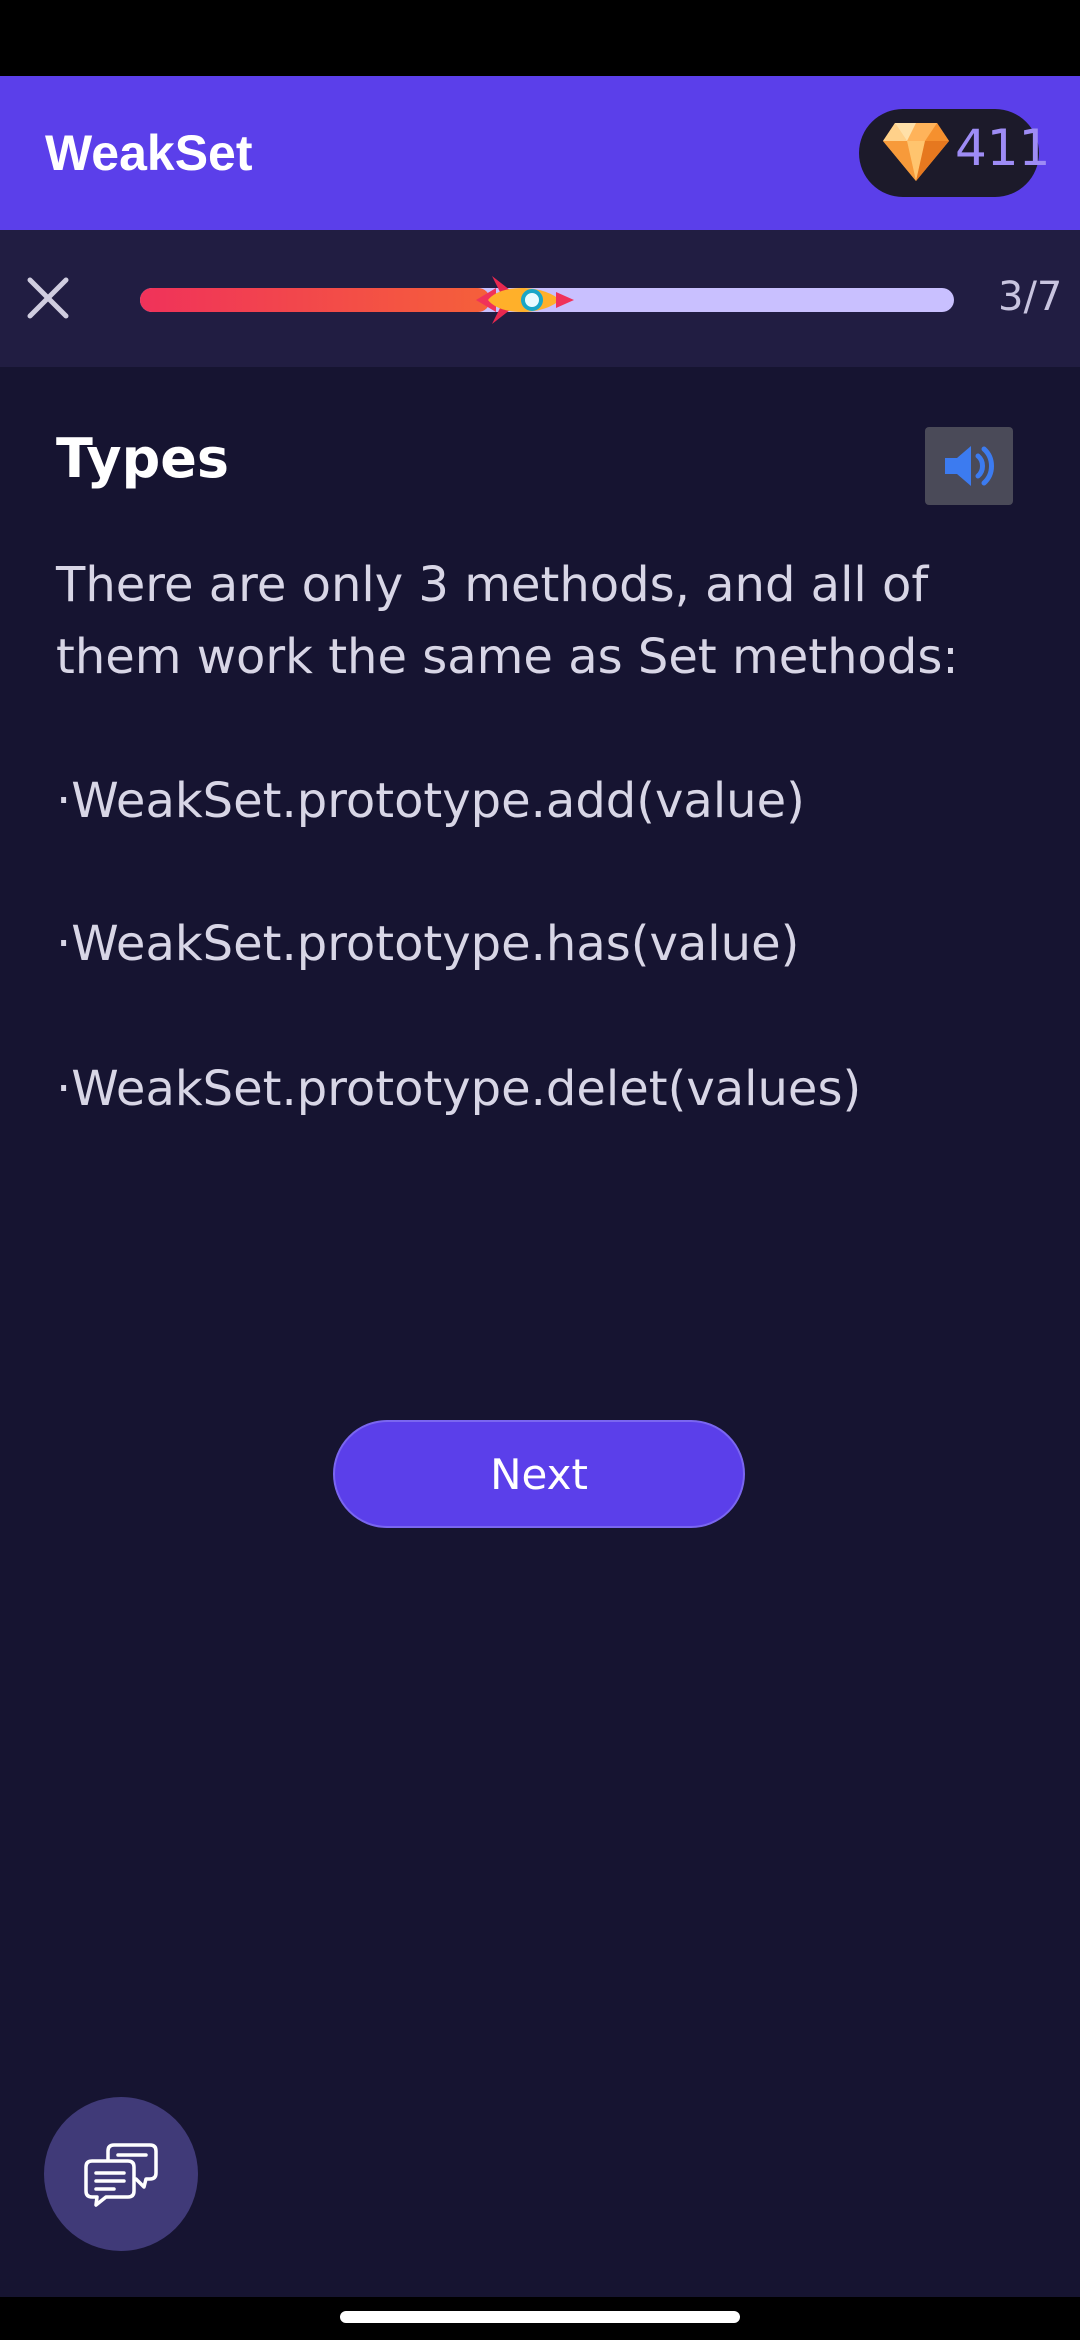 The image size is (1080, 2340). I want to click on speaker-icon, so click(969, 466).